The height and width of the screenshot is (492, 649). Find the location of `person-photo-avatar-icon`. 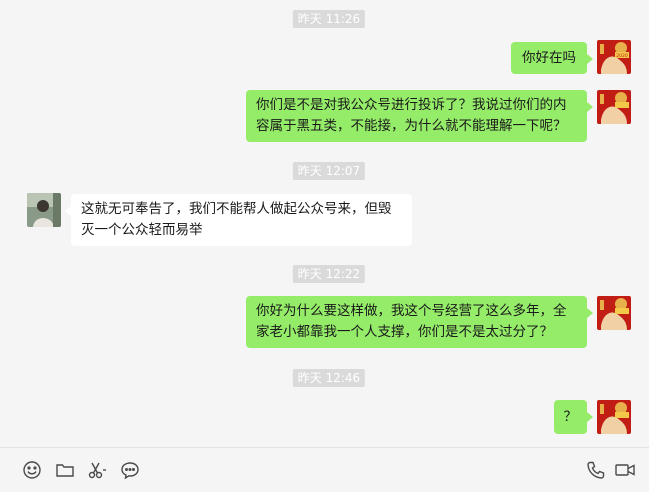

person-photo-avatar-icon is located at coordinates (44, 210).